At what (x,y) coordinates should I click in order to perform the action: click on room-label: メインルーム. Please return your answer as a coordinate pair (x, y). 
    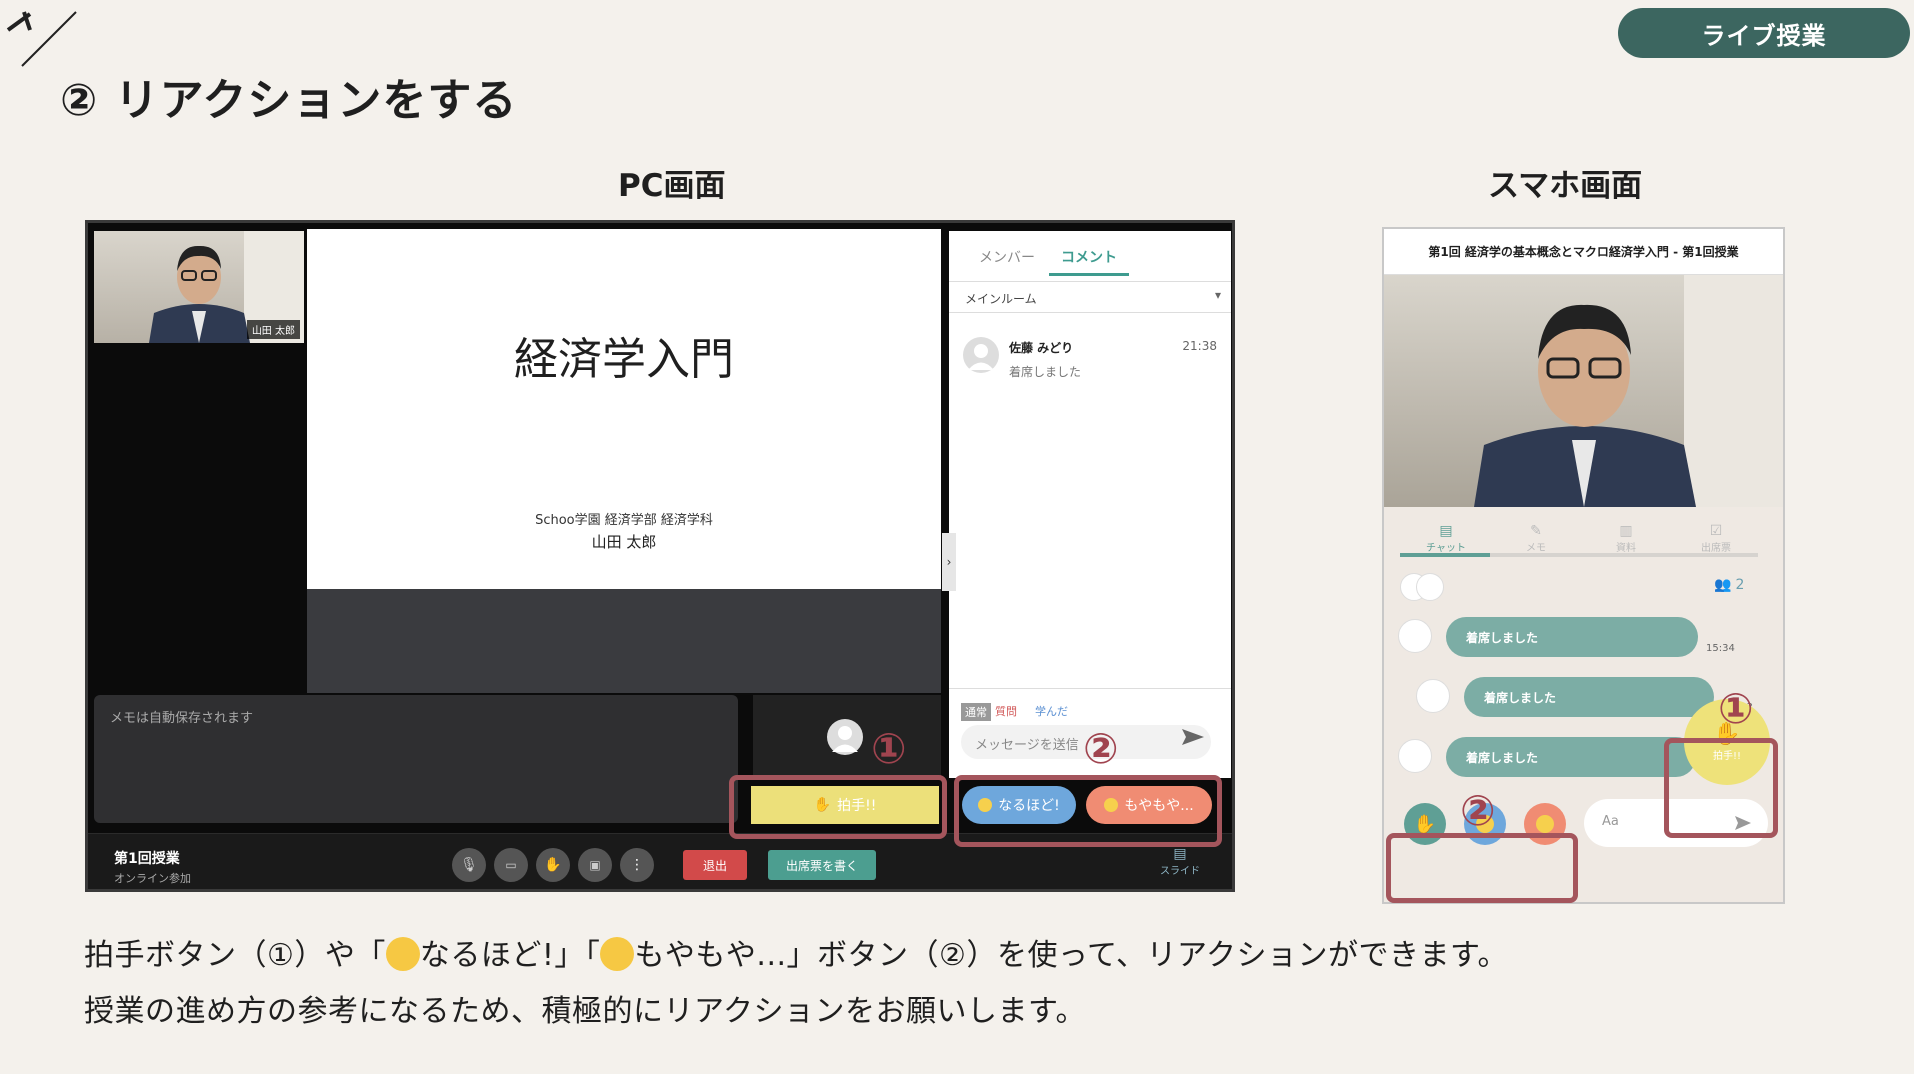
    Looking at the image, I should click on (1001, 299).